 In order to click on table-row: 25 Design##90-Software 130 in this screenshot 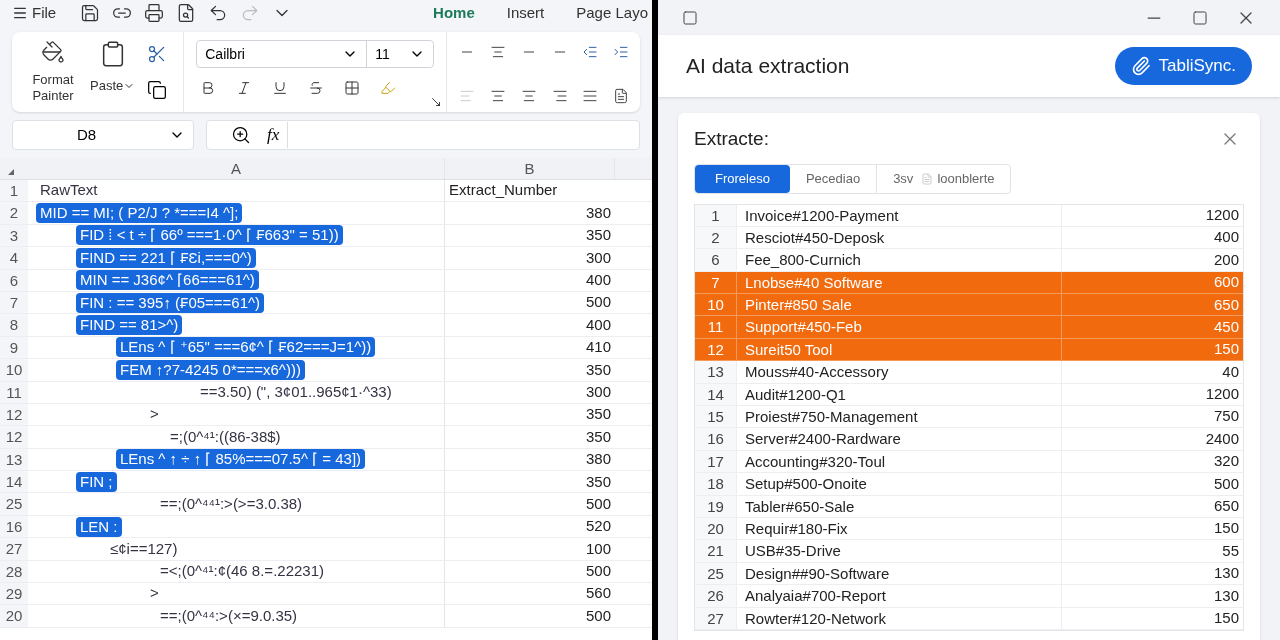, I will do `click(969, 574)`.